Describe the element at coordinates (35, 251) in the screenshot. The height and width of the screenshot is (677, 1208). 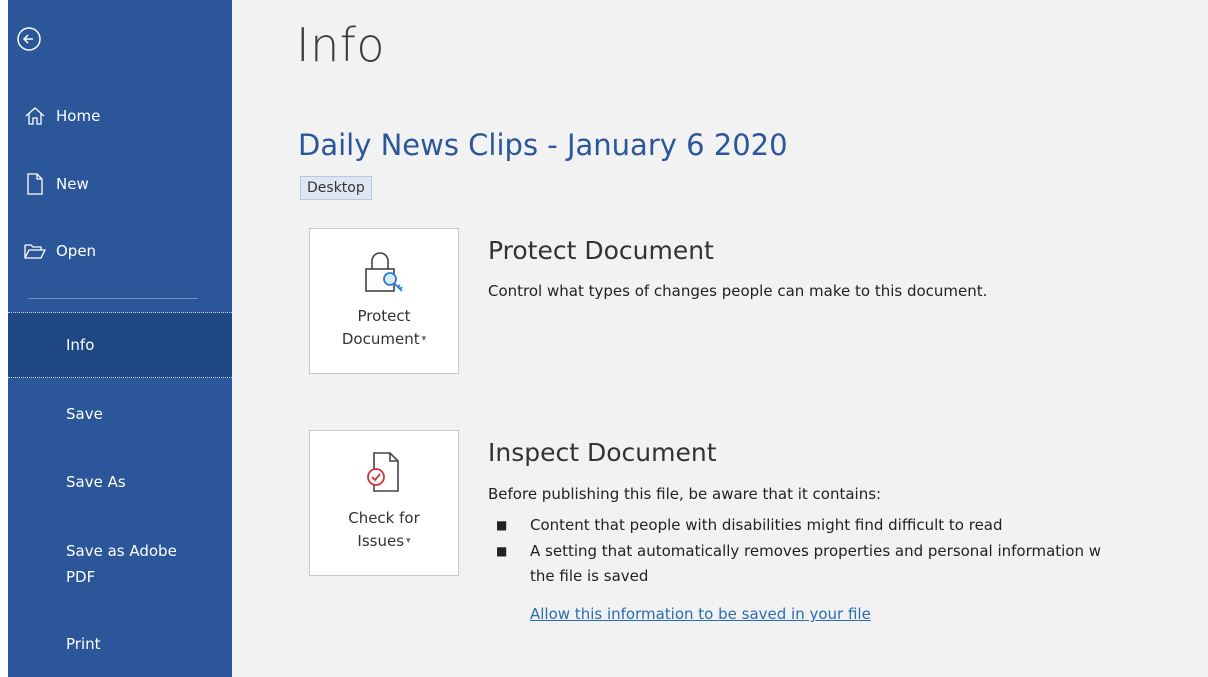
I see `folder-open-icon` at that location.